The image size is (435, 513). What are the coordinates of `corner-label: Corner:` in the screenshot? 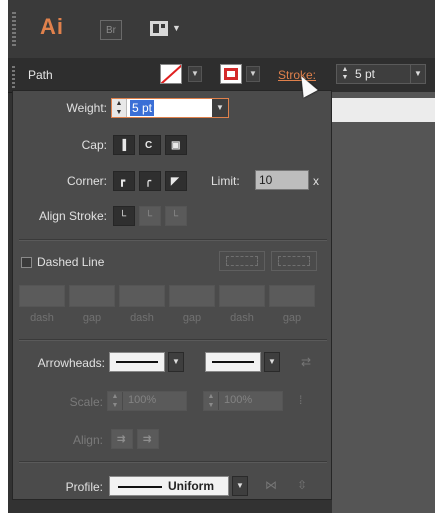 It's located at (86, 181).